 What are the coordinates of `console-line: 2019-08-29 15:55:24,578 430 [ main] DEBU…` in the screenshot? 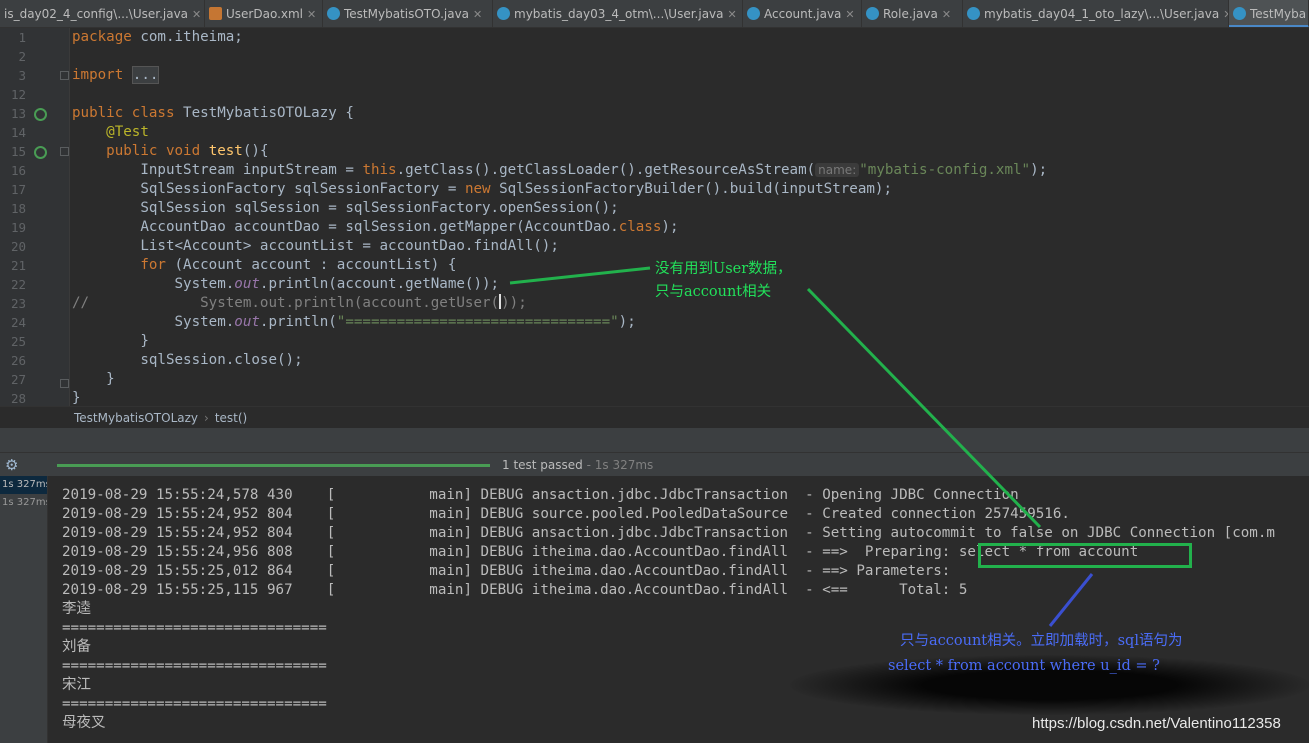 It's located at (540, 495).